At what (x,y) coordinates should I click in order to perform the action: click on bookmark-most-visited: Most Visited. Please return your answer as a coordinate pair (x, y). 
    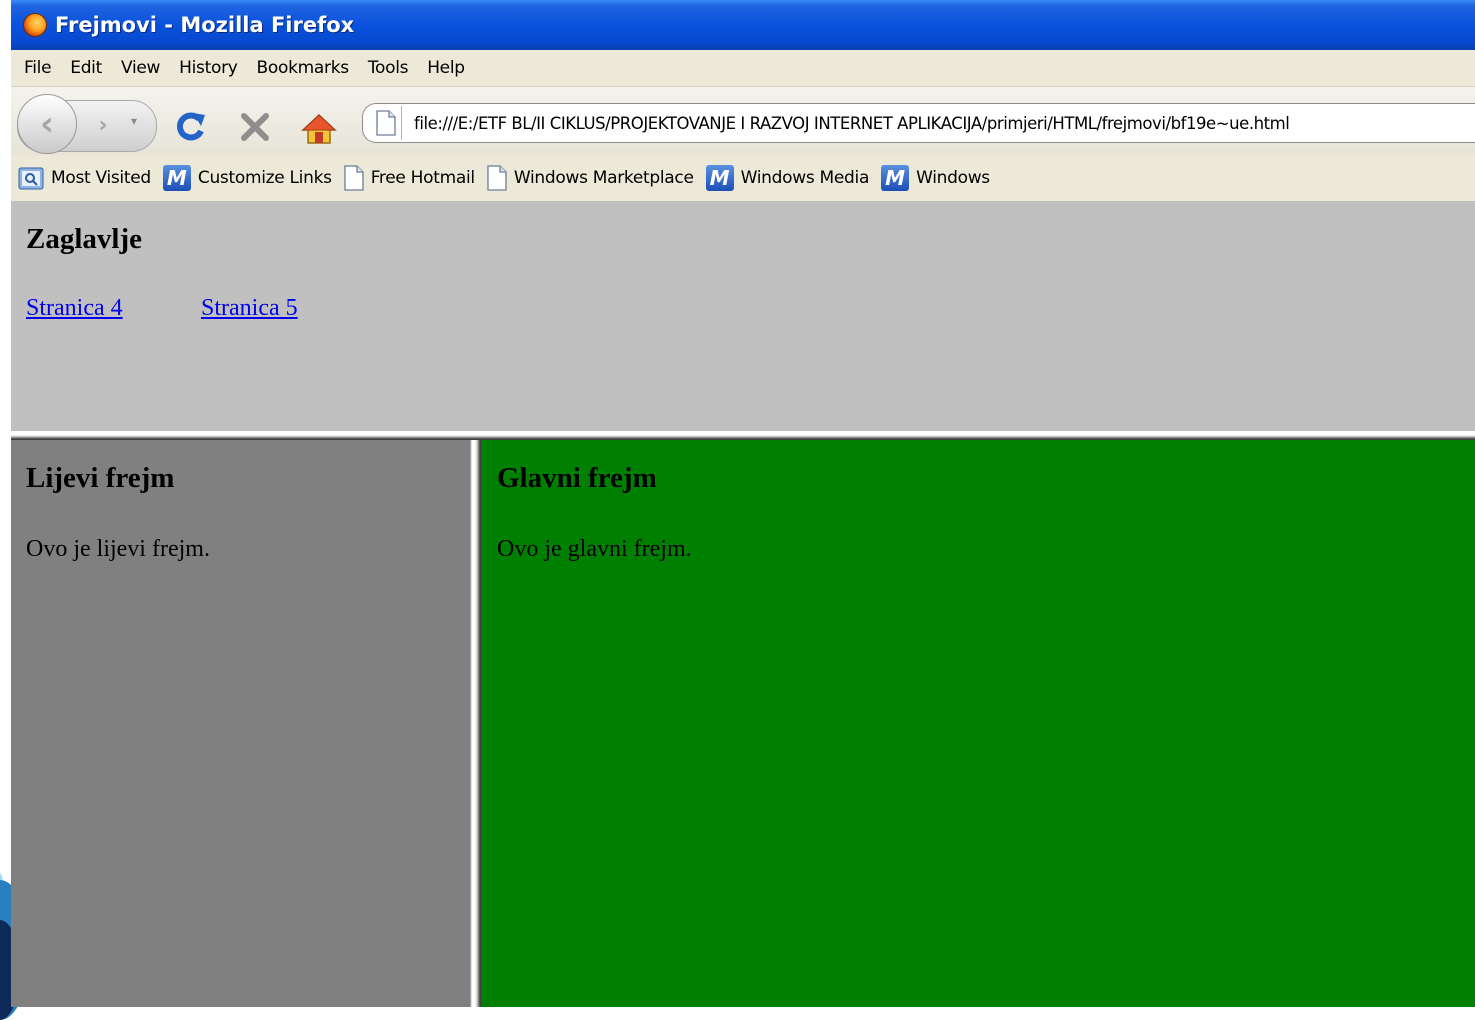
    Looking at the image, I should click on (84, 178).